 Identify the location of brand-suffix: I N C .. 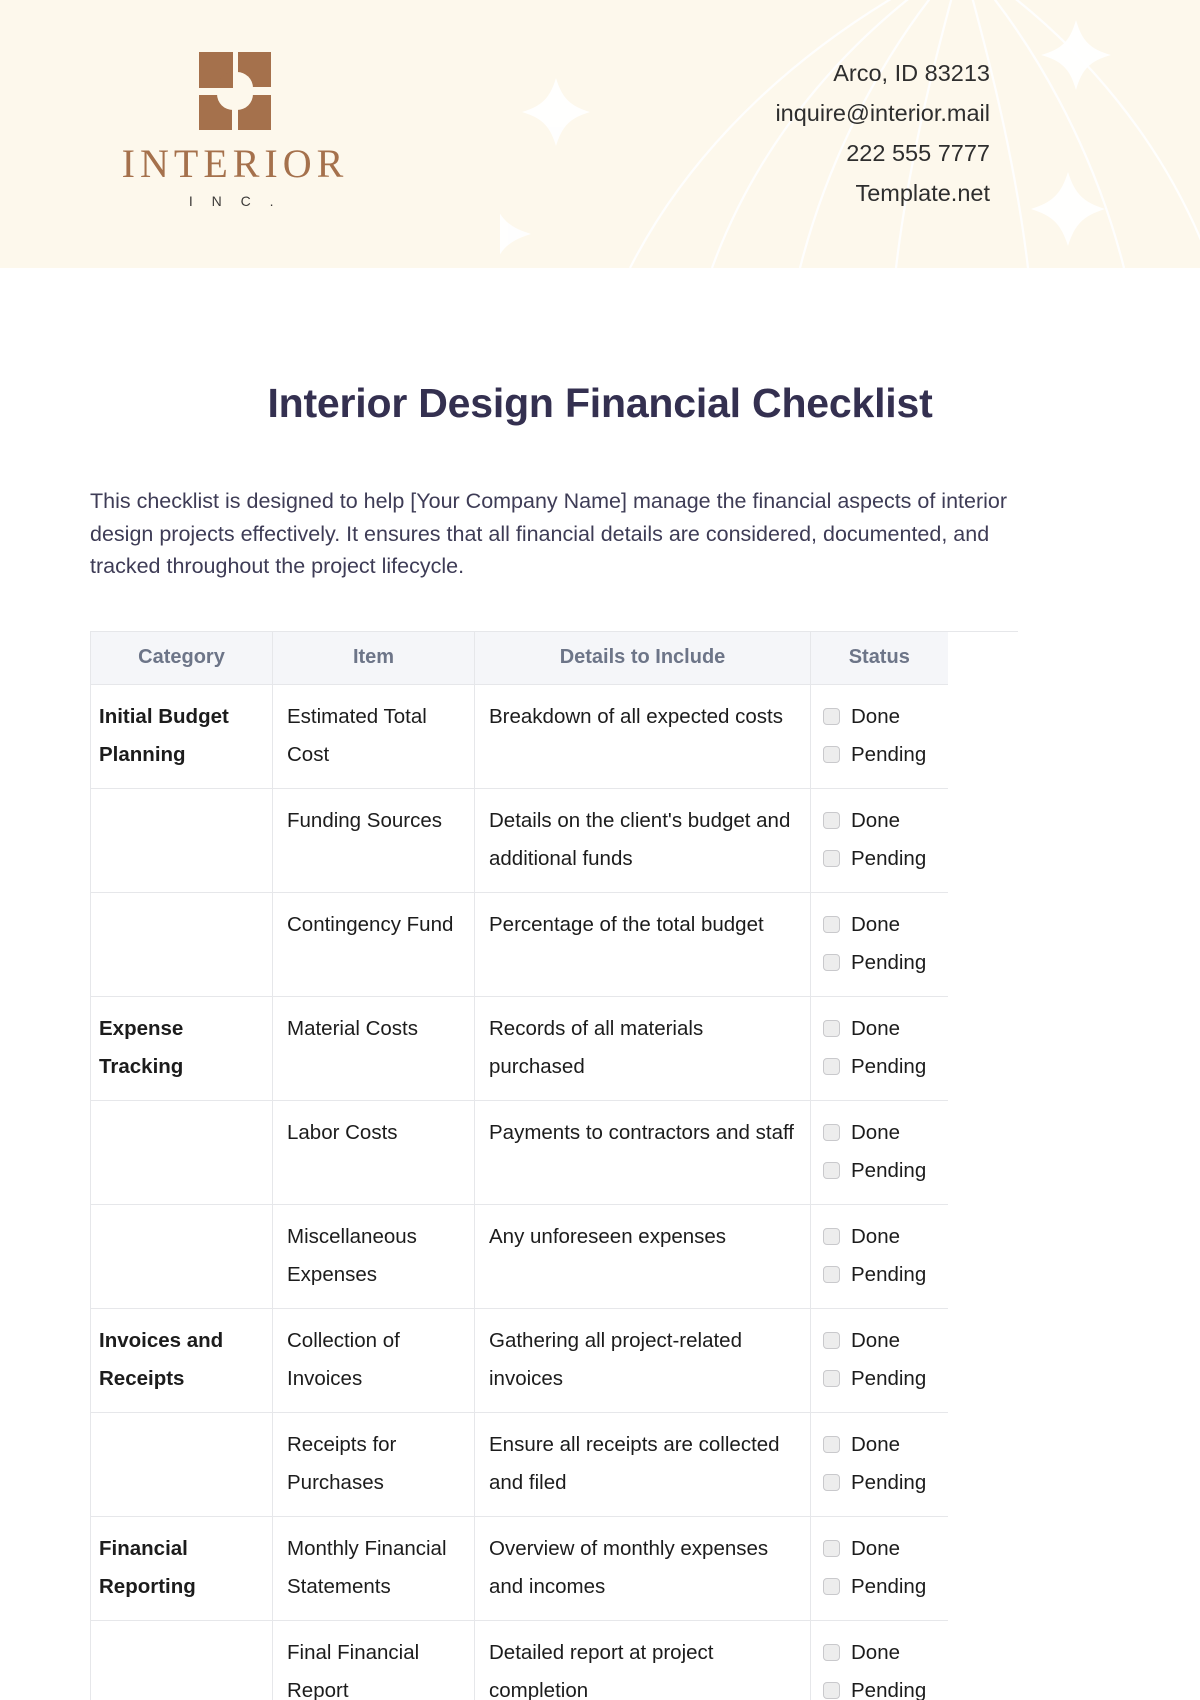
(235, 201).